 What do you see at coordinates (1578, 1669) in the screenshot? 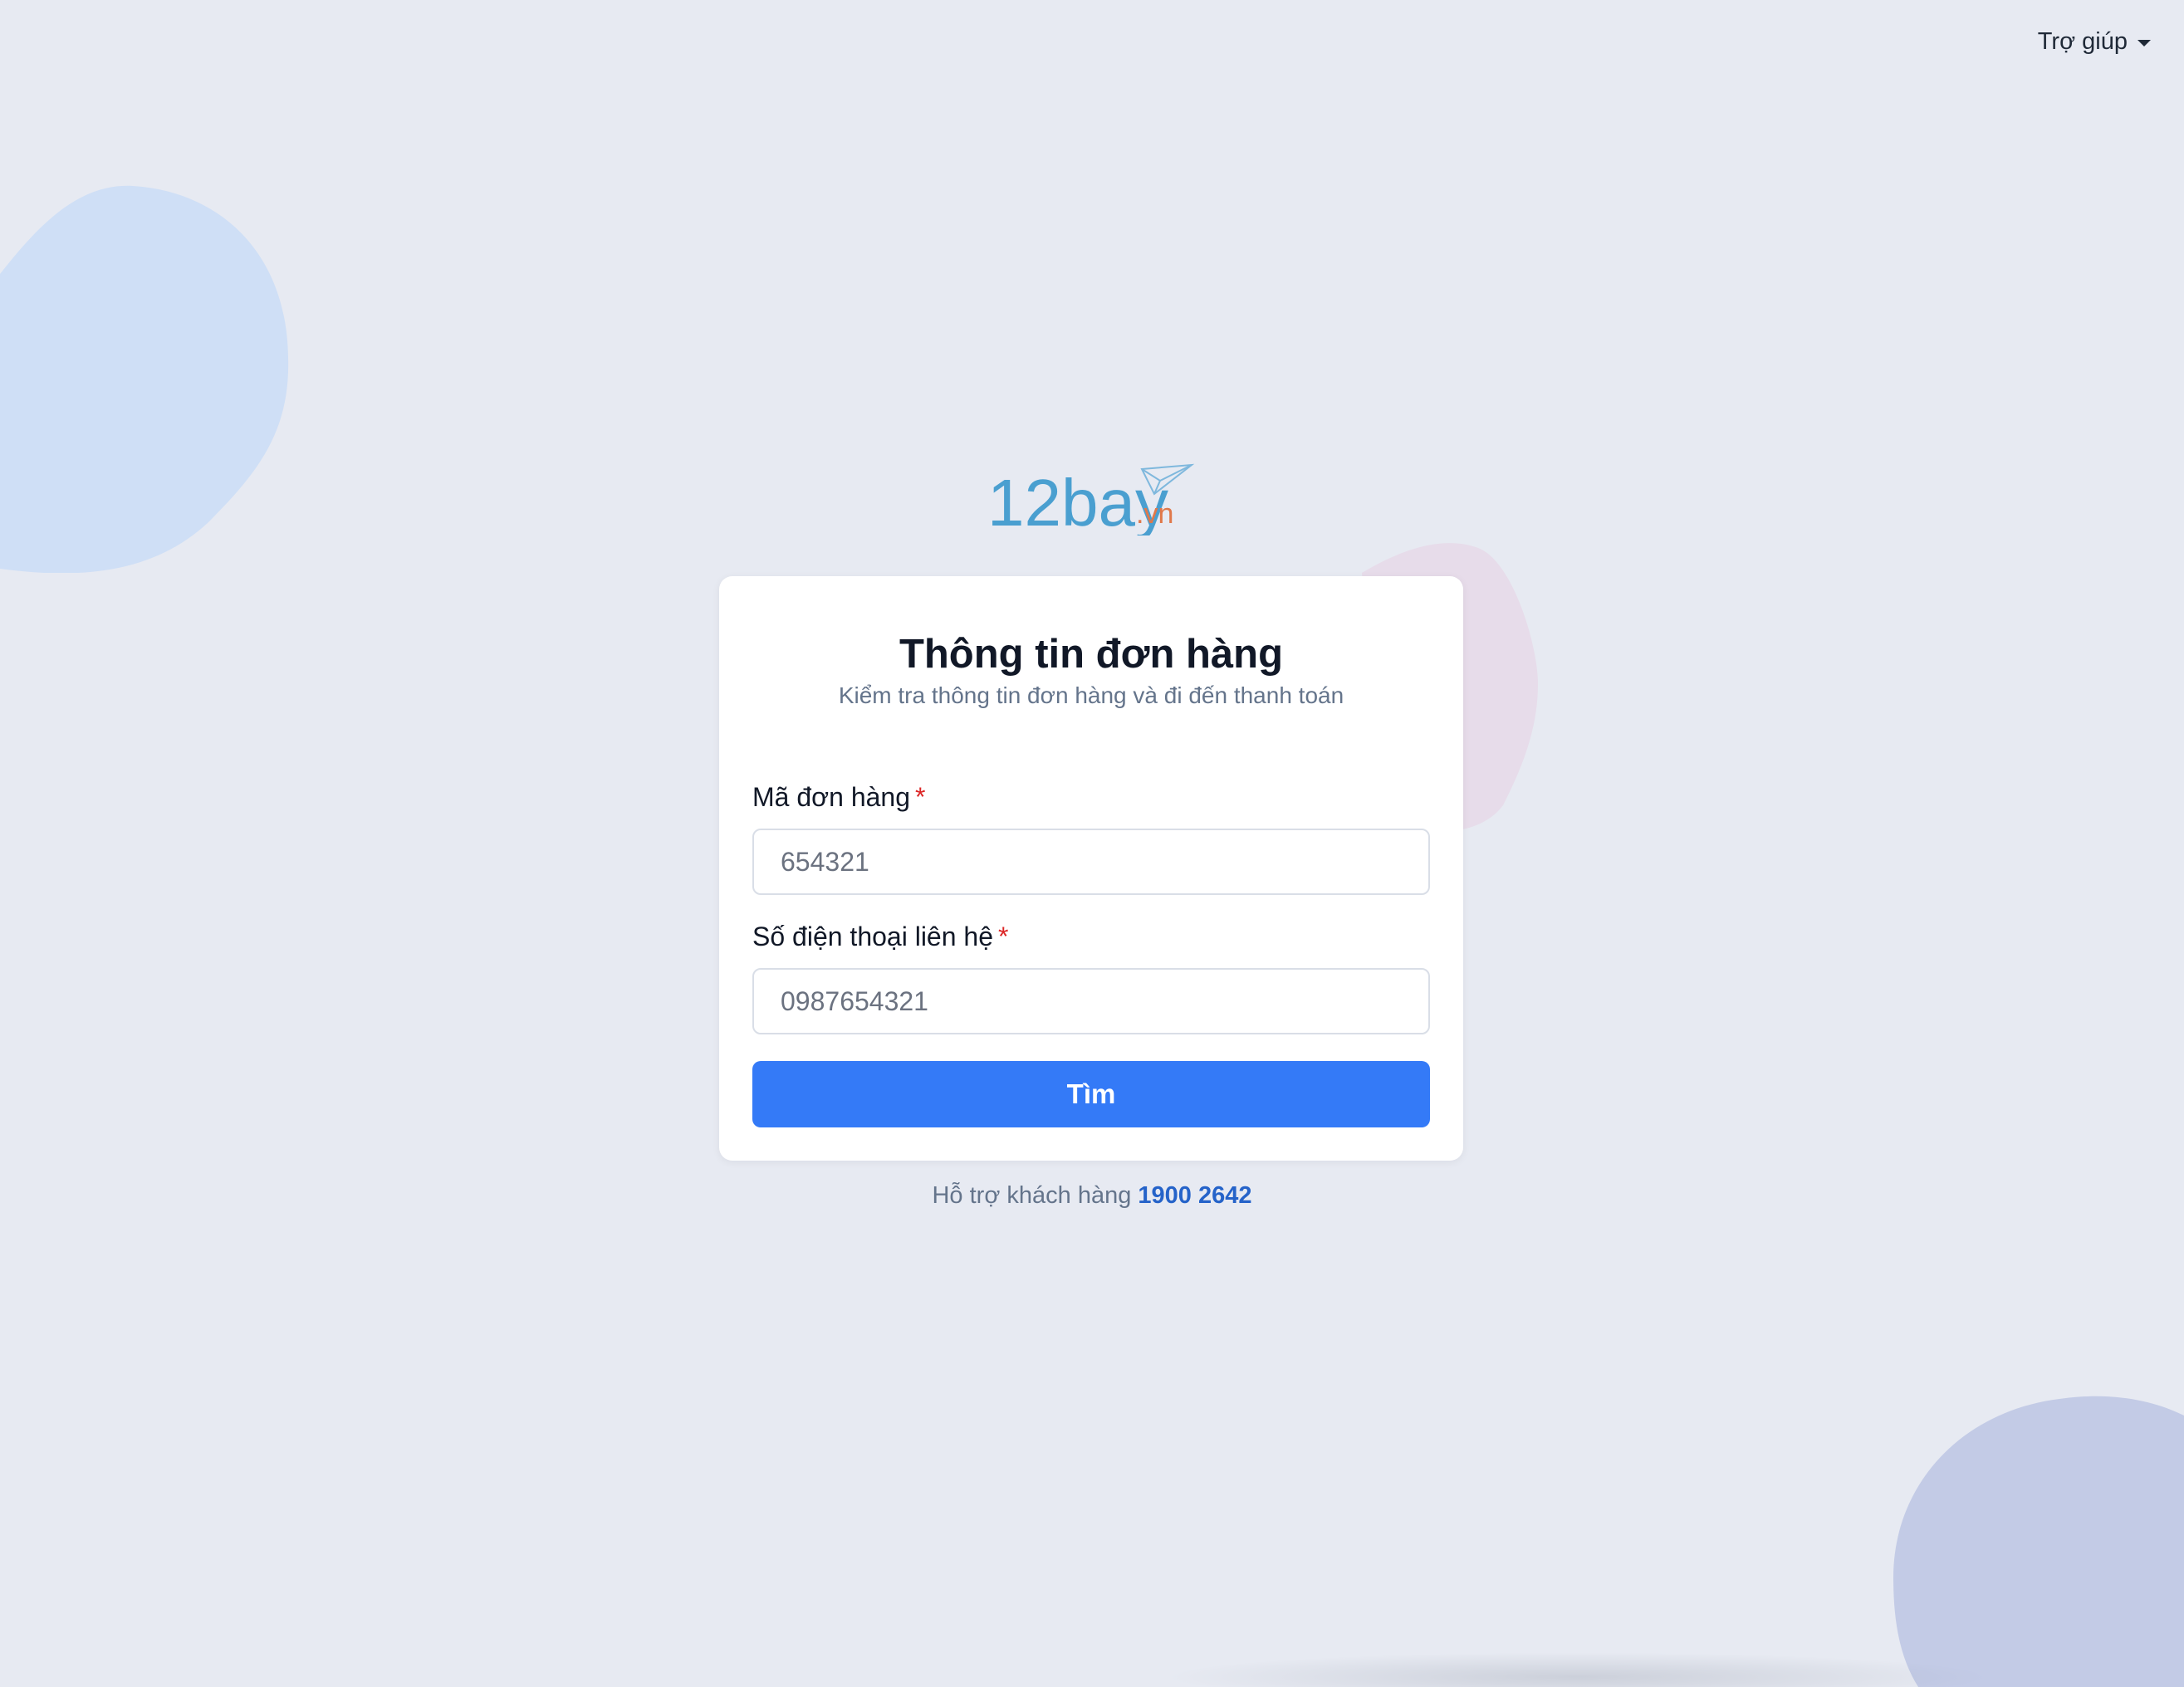
I see `bottom-shadow` at bounding box center [1578, 1669].